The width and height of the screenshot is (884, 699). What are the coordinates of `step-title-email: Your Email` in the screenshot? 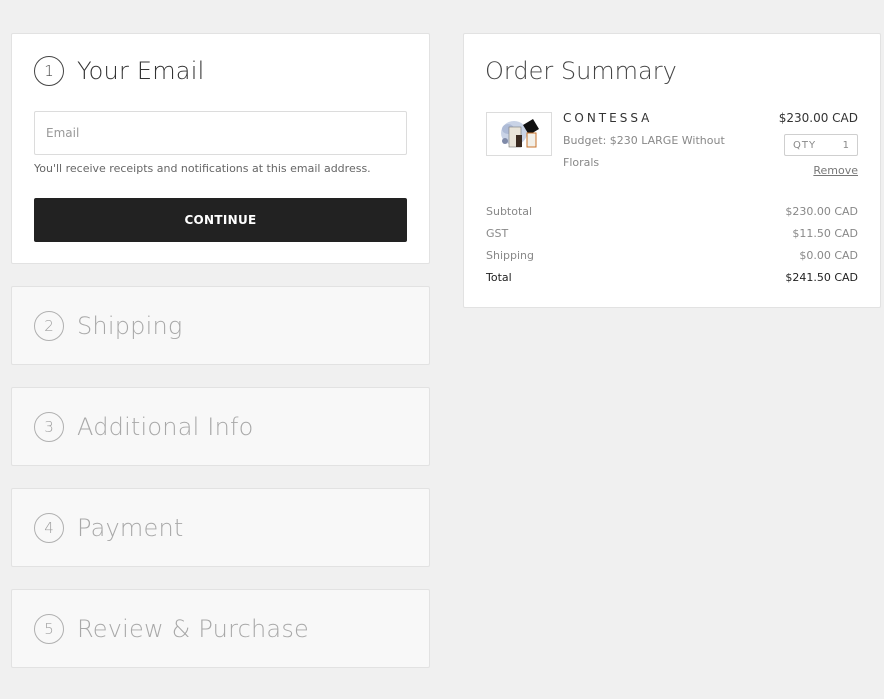 It's located at (141, 71).